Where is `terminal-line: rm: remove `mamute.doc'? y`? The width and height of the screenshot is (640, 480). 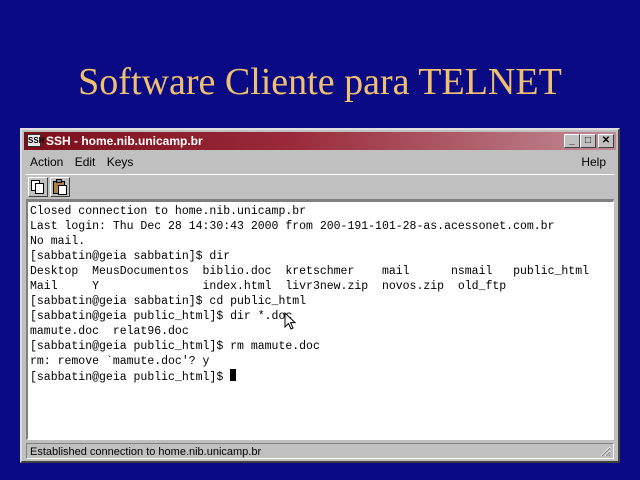 terminal-line: rm: remove `mamute.doc'? y is located at coordinates (120, 361).